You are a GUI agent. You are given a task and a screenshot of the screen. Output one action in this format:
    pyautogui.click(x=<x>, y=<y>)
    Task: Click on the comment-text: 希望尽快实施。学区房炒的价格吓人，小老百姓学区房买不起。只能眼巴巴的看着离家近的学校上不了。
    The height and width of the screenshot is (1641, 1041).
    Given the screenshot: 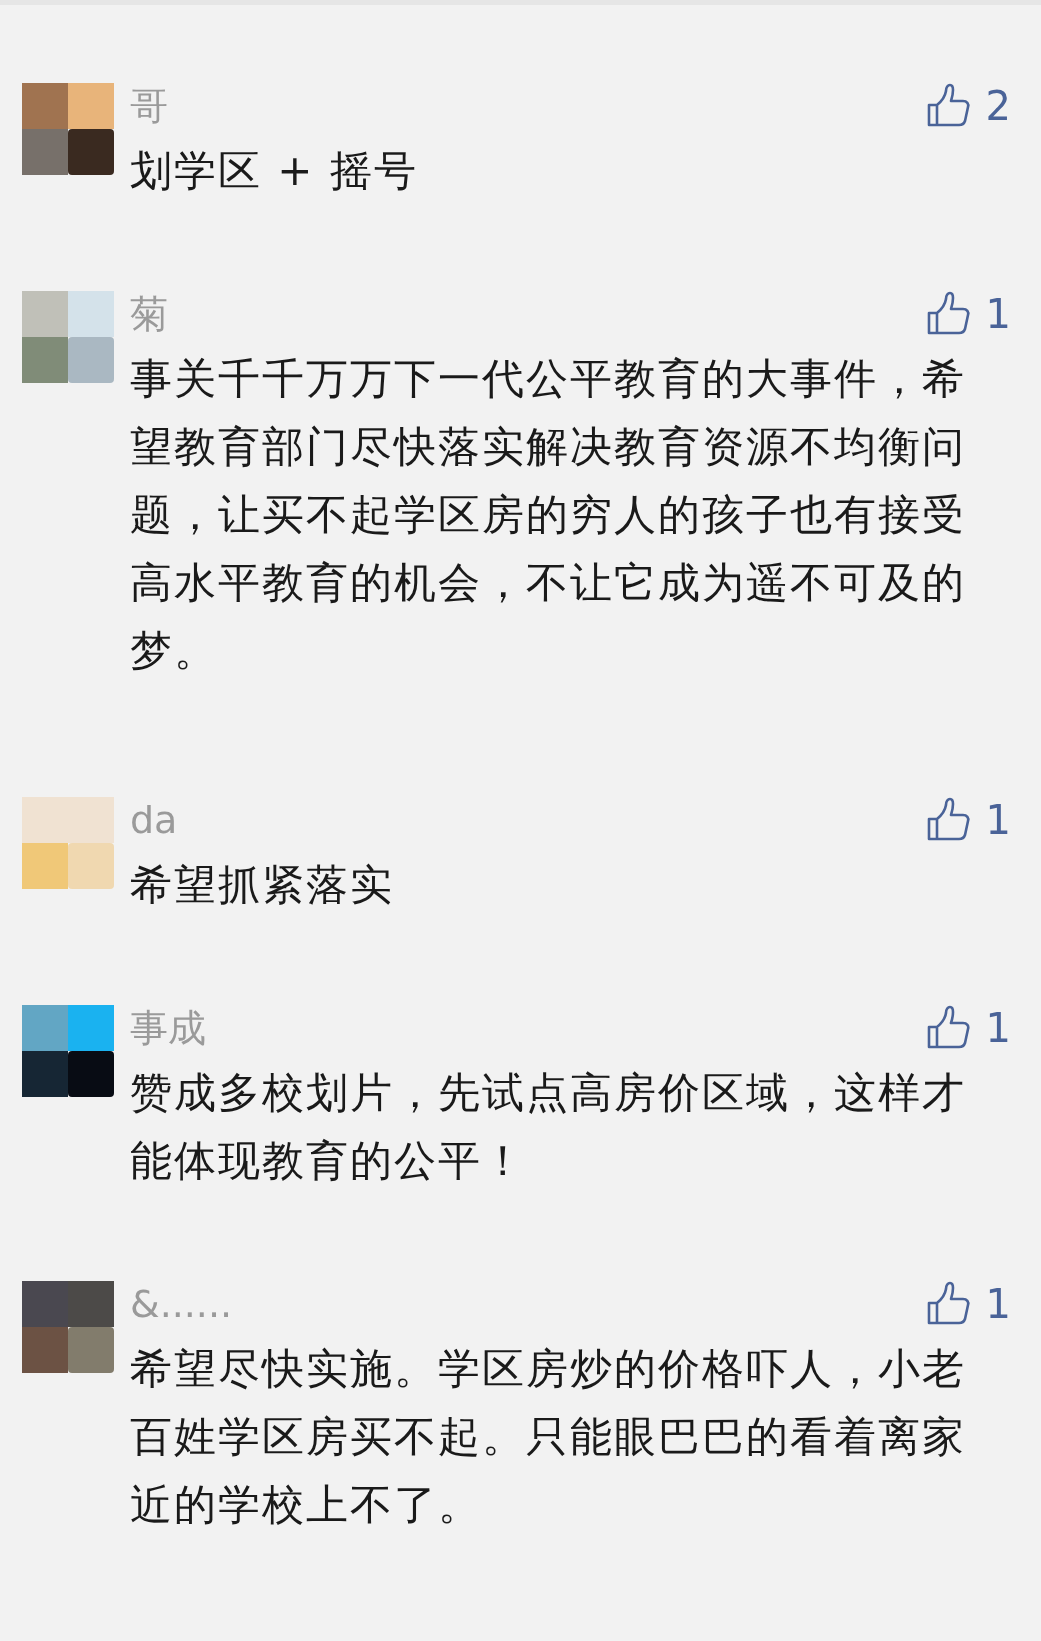 What is the action you would take?
    pyautogui.click(x=548, y=1437)
    